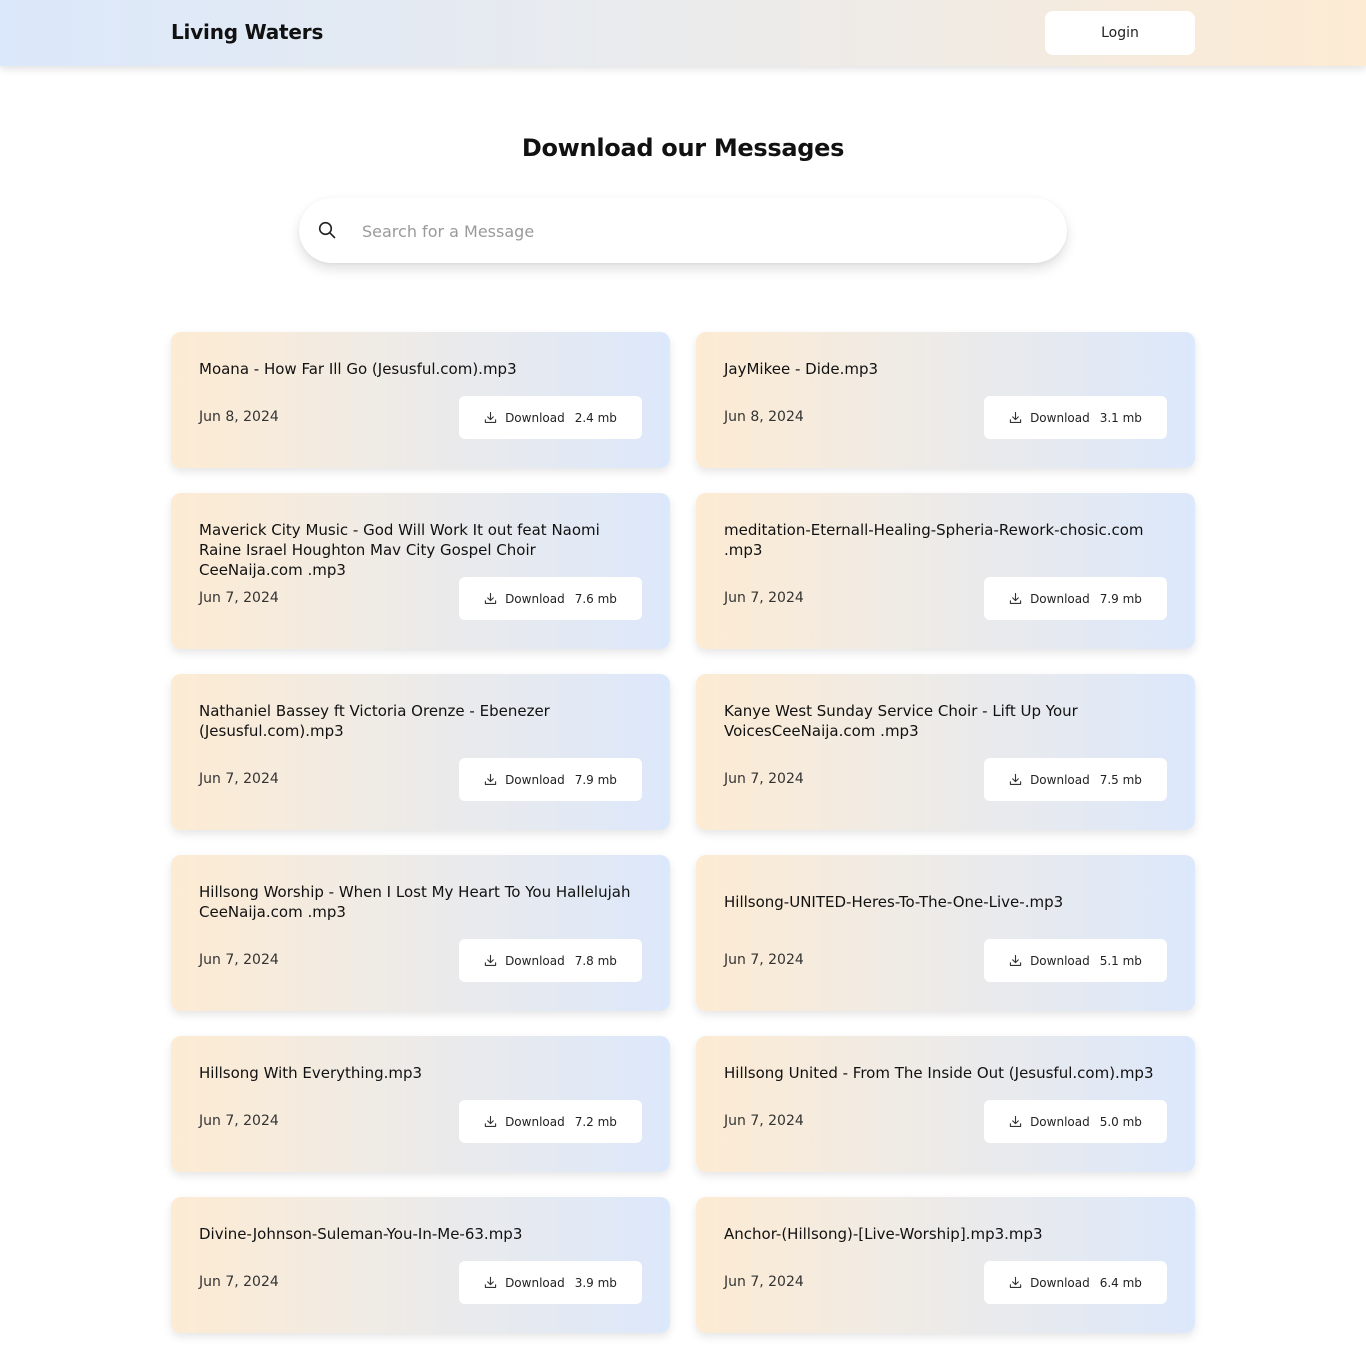 This screenshot has width=1366, height=1366. I want to click on file-size: 2.4 mb, so click(595, 417).